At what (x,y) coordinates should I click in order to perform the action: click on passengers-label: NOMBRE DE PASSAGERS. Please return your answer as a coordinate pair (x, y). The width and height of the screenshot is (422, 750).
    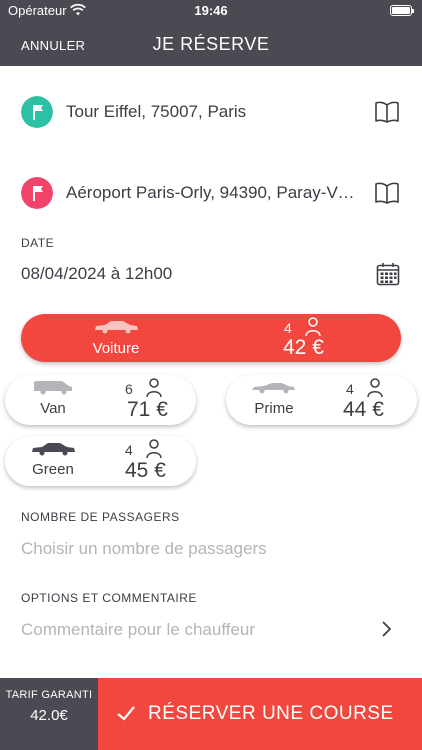
    Looking at the image, I should click on (100, 517).